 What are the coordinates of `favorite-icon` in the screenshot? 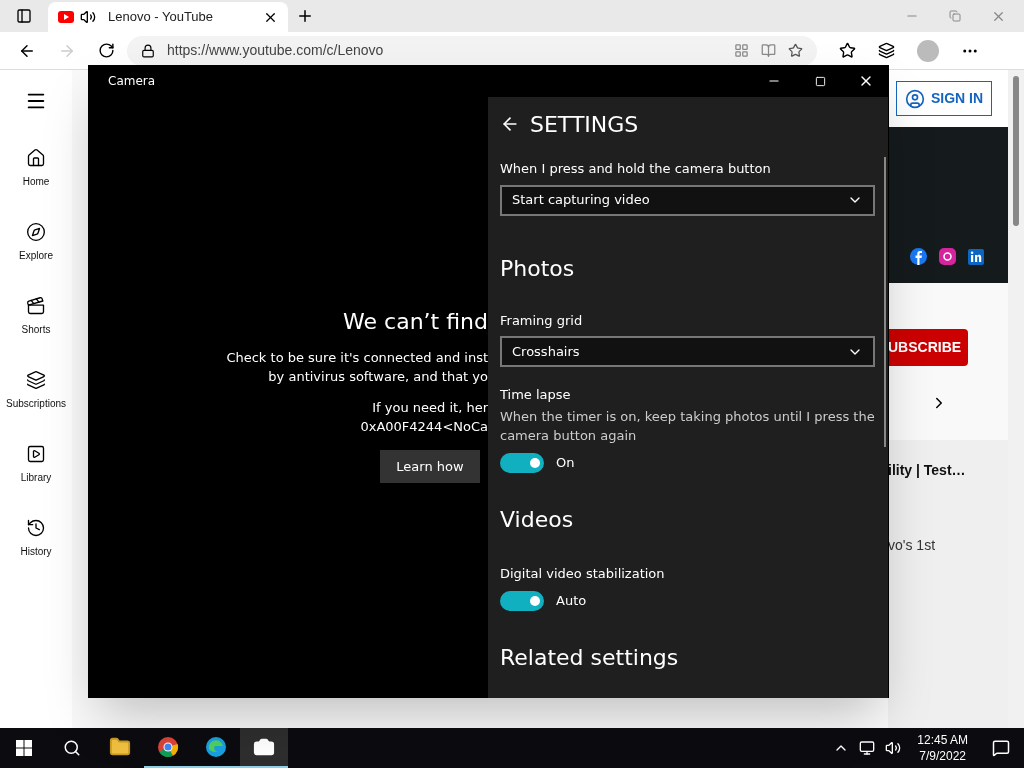 It's located at (795, 50).